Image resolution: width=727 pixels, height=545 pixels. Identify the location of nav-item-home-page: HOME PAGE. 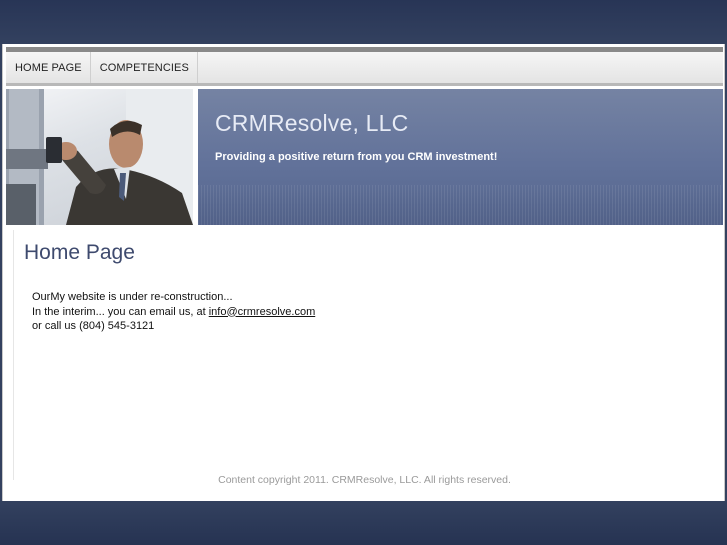
(48, 67).